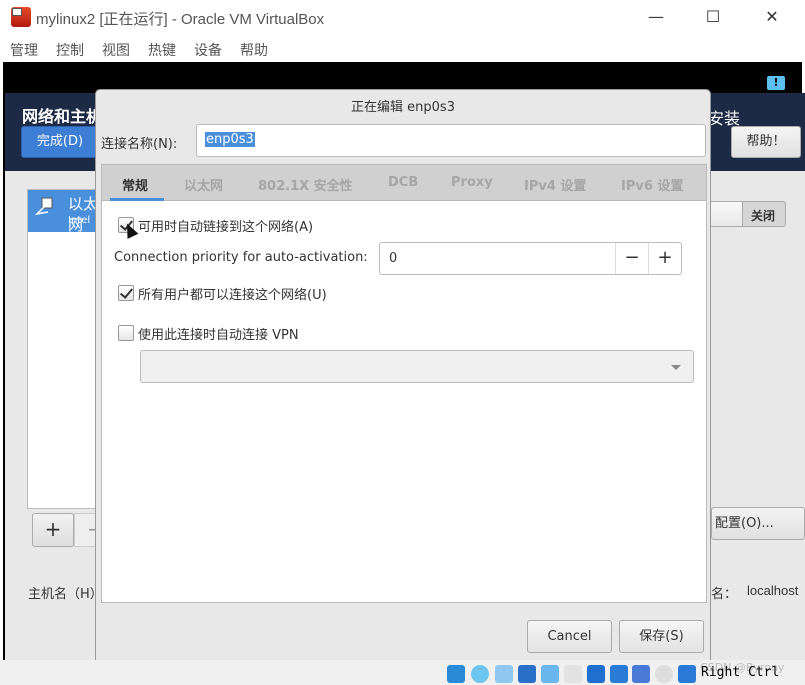  I want to click on keyboard-capture-icon, so click(687, 674).